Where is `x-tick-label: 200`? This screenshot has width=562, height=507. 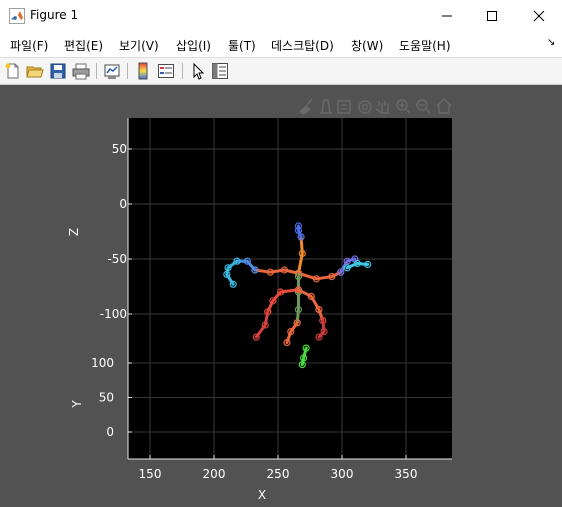 x-tick-label: 200 is located at coordinates (214, 474).